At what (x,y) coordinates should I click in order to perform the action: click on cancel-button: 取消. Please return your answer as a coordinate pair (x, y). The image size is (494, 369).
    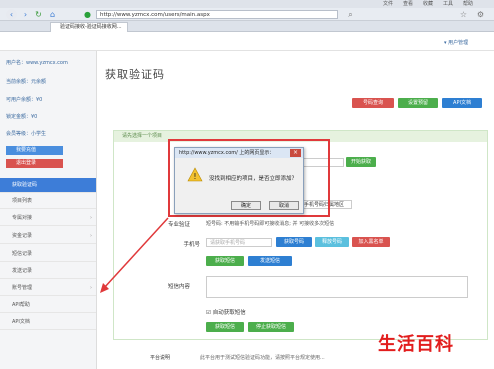
    Looking at the image, I should click on (284, 205).